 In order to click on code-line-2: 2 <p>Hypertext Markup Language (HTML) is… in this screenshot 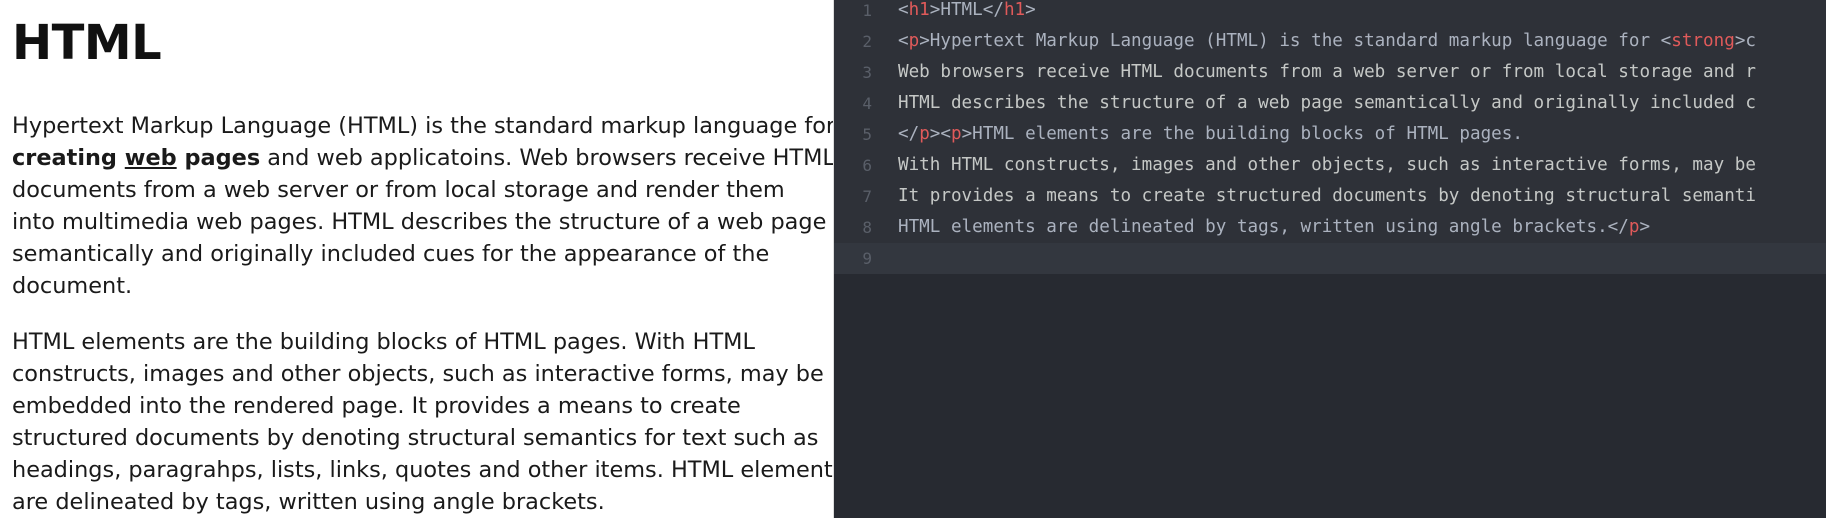, I will do `click(1330, 41)`.